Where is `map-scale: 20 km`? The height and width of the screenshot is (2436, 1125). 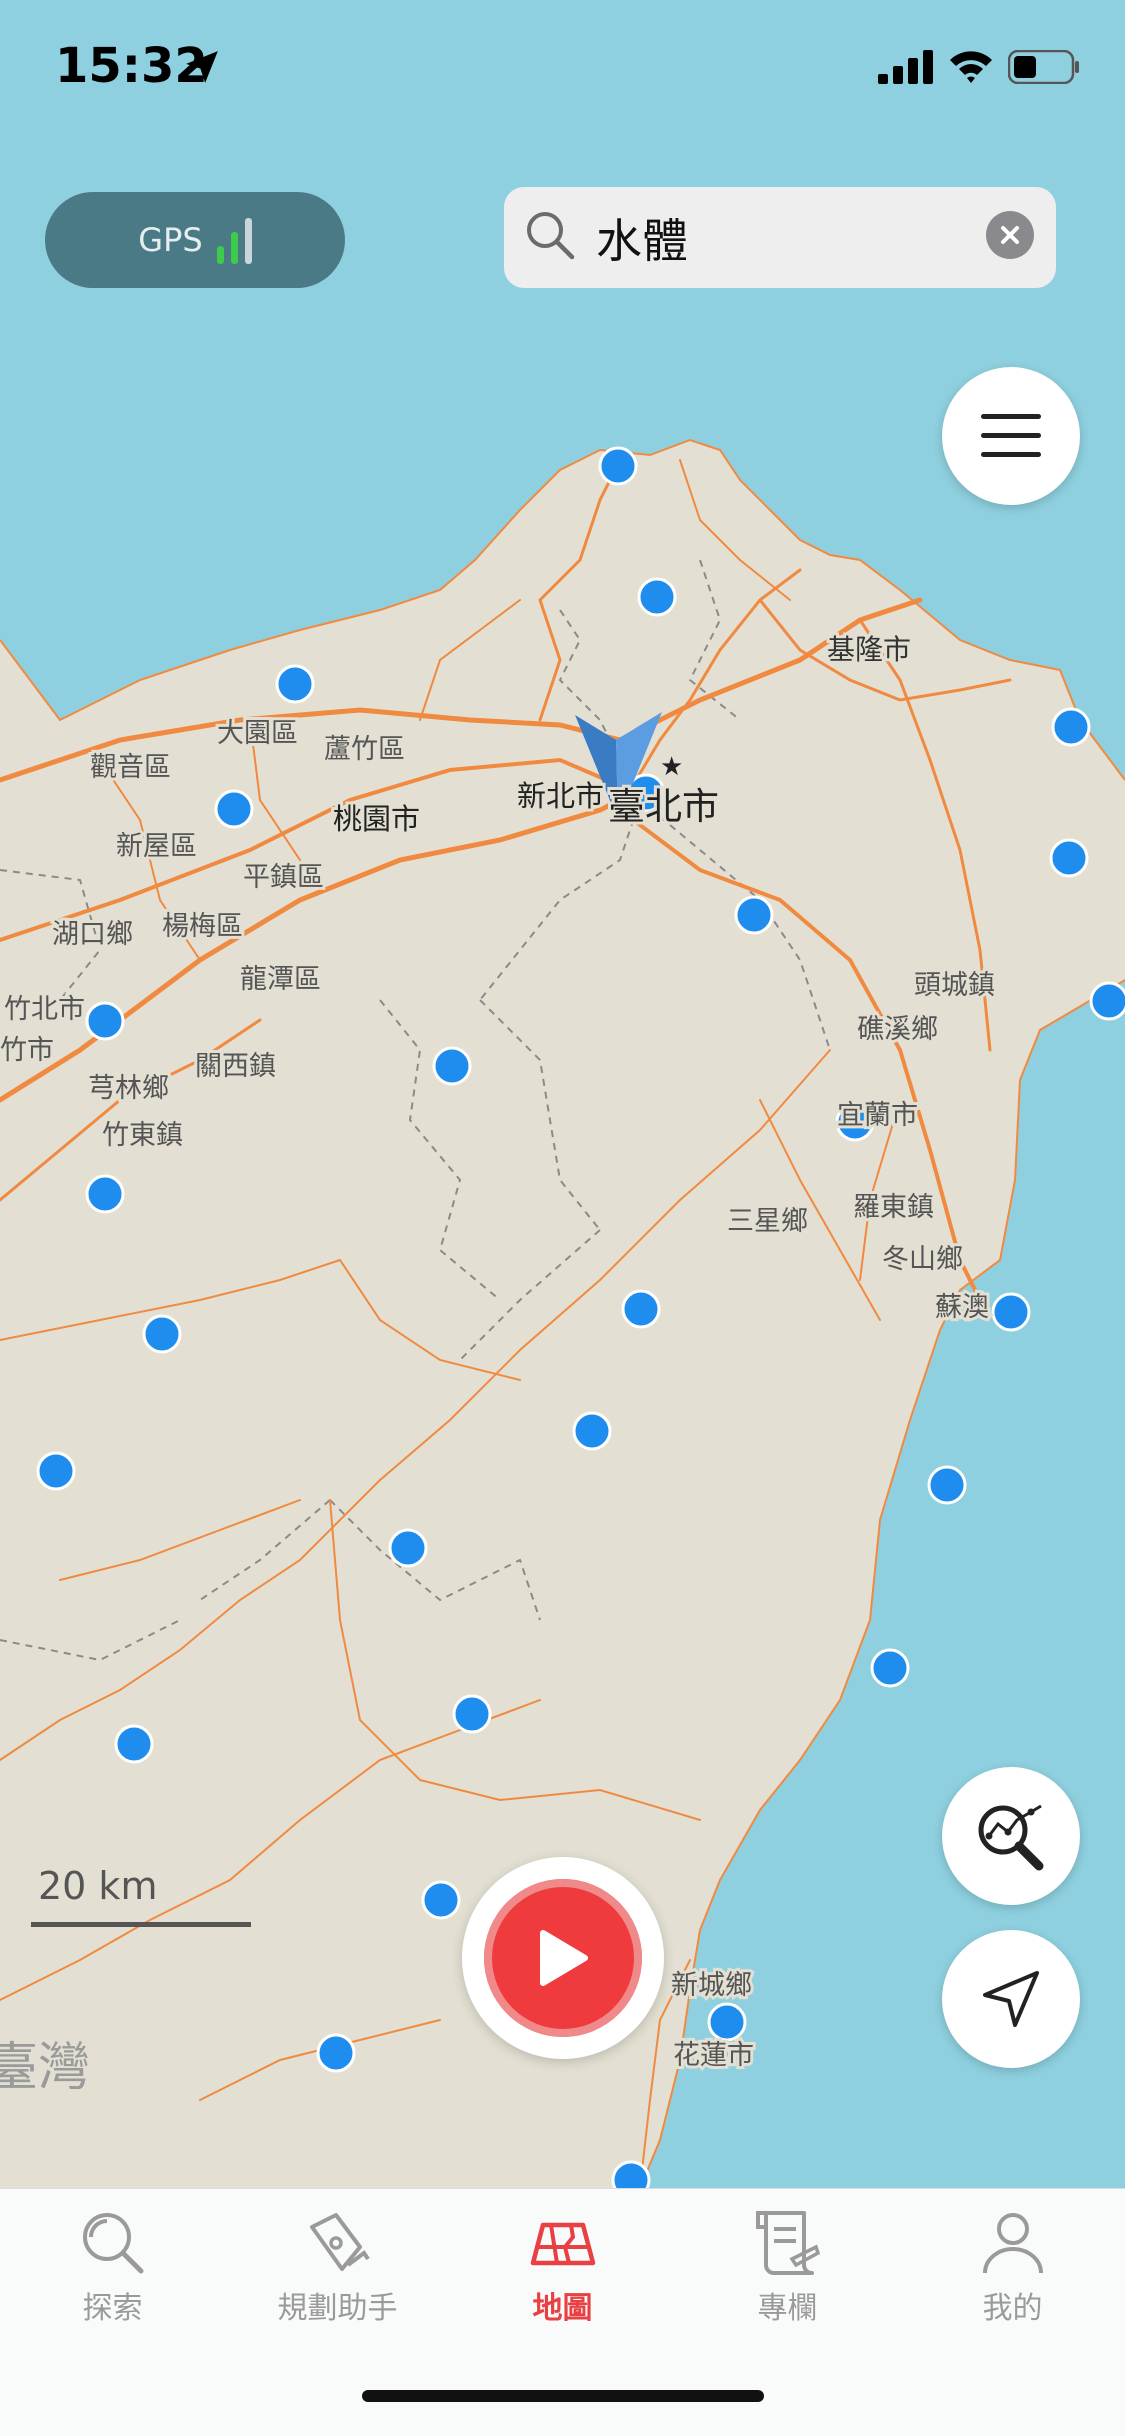
map-scale: 20 km is located at coordinates (141, 1895).